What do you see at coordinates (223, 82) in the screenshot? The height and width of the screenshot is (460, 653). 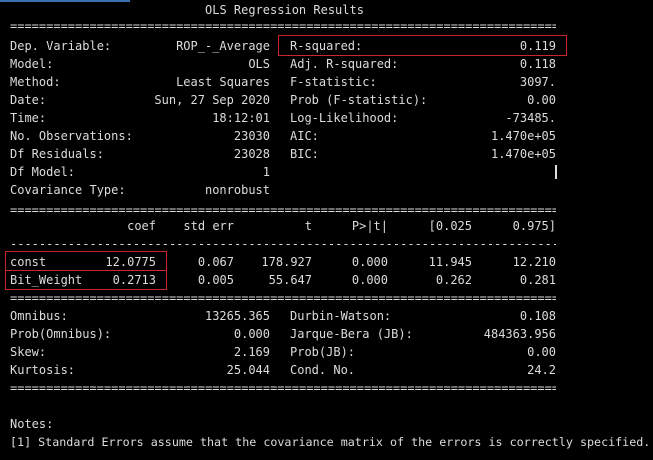 I see `summary-value: Least Squares` at bounding box center [223, 82].